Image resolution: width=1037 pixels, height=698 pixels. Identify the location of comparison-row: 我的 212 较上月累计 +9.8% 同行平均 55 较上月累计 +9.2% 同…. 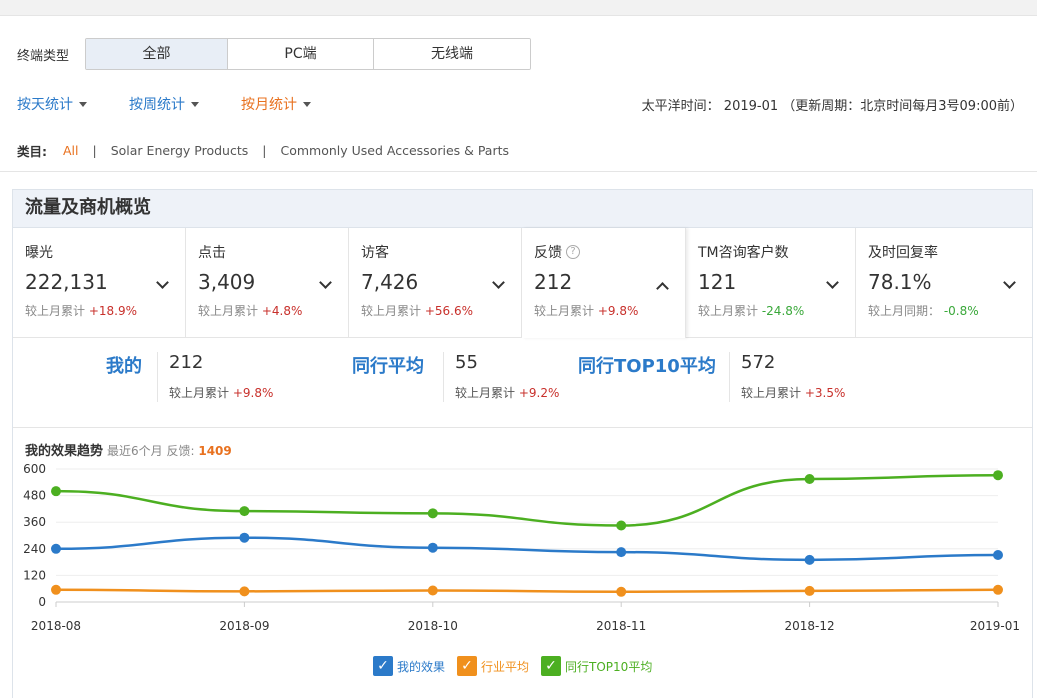
(522, 383).